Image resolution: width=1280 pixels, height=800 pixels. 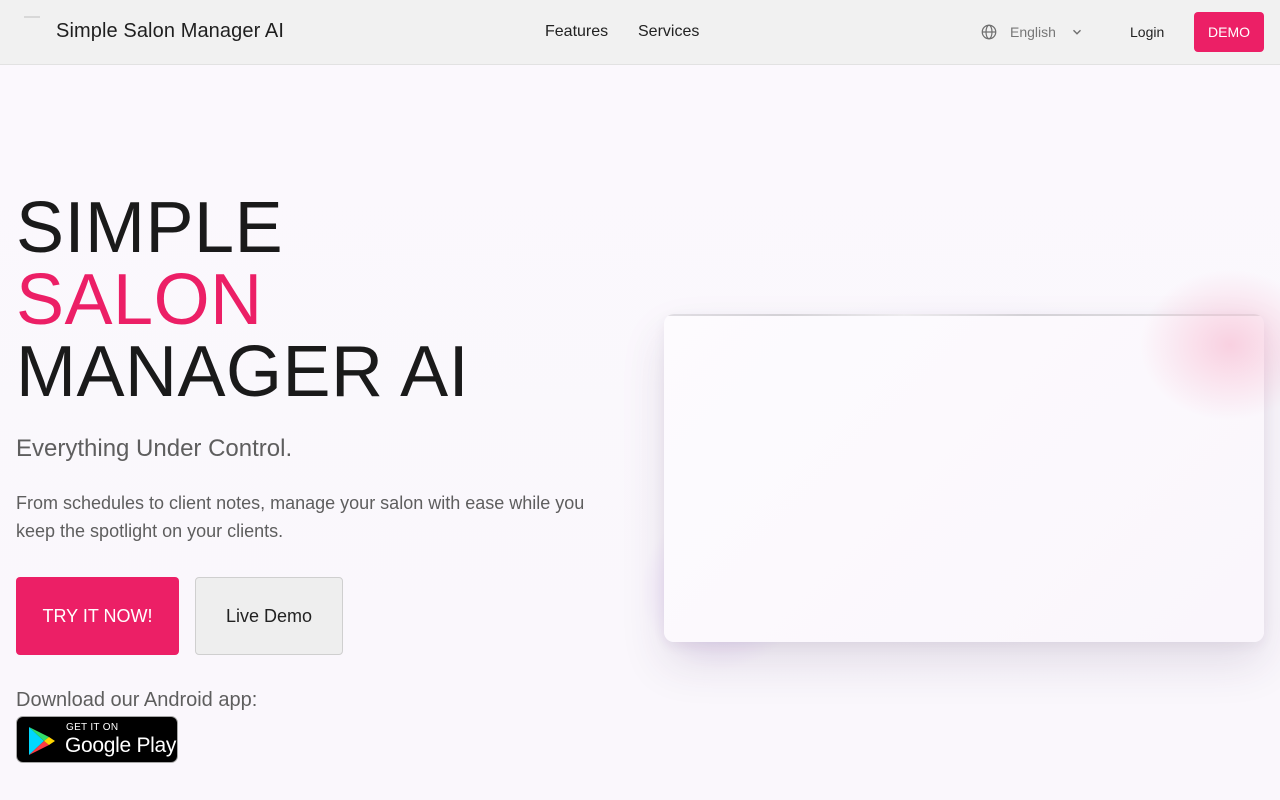 I want to click on demo-button: DEMO, so click(x=1229, y=32).